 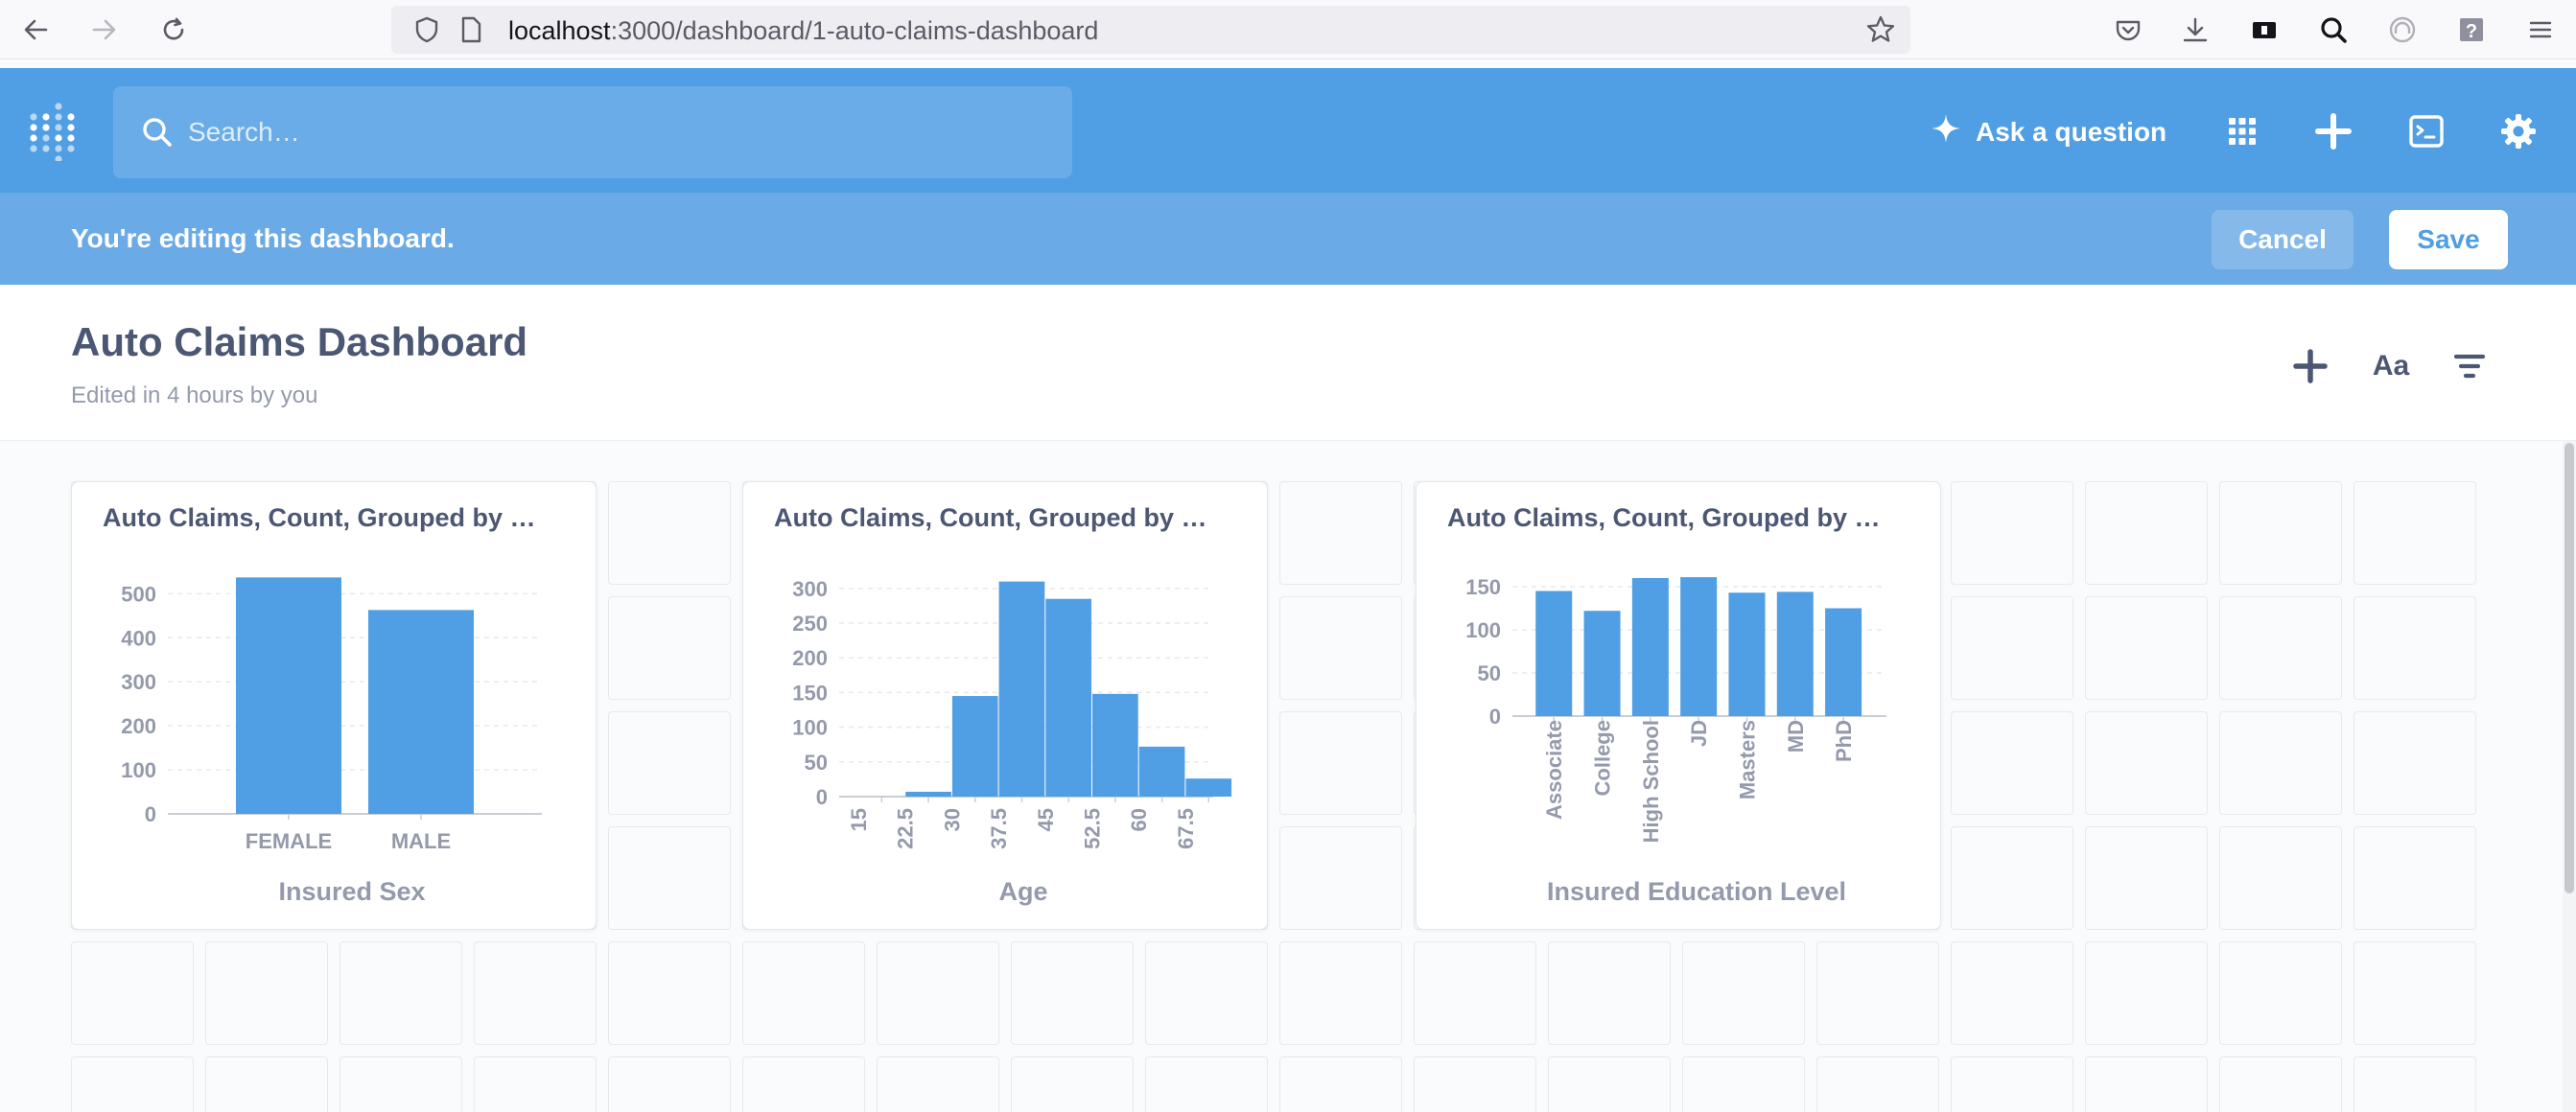 I want to click on ask-question-button: Ask a question, so click(x=2048, y=131).